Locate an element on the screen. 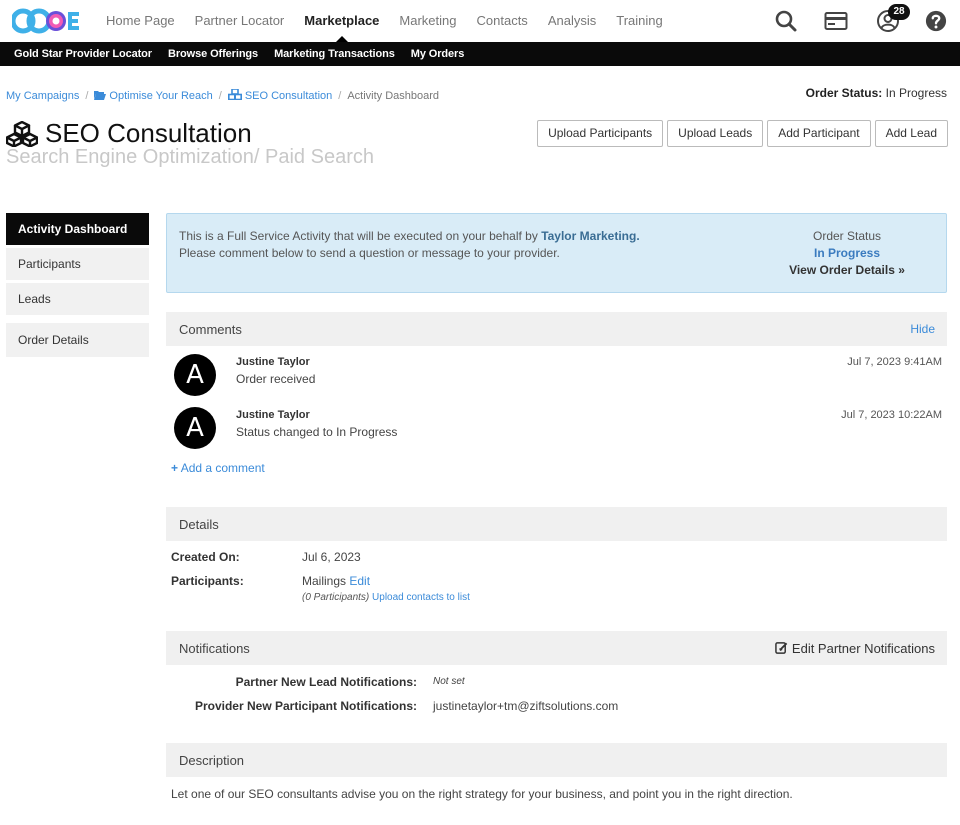 The width and height of the screenshot is (960, 825). order-status-label: Order Status: is located at coordinates (844, 93).